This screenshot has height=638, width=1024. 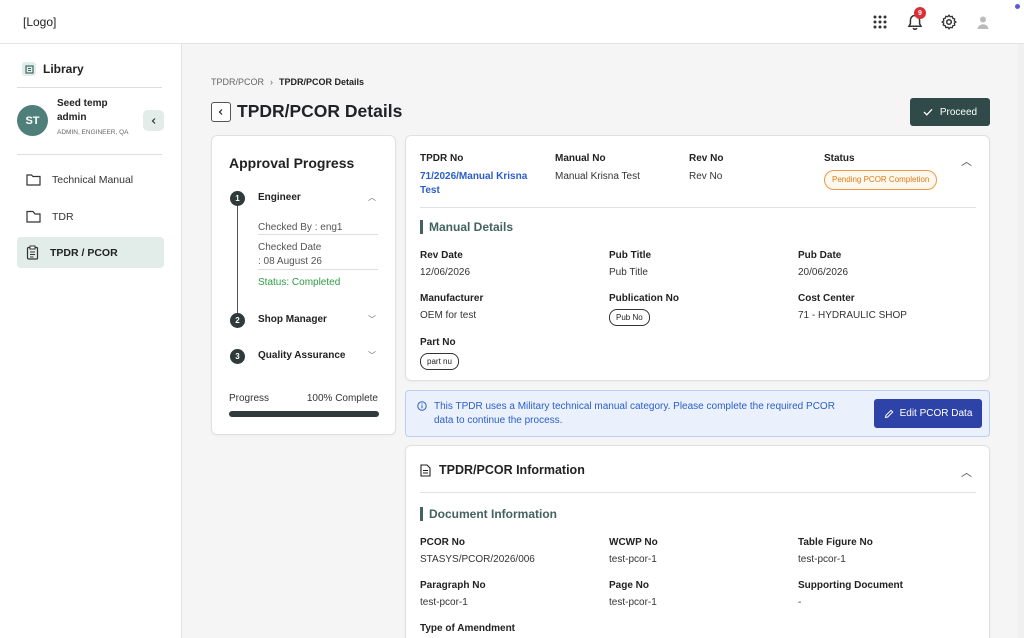 What do you see at coordinates (1021, 341) in the screenshot?
I see `scrollbar` at bounding box center [1021, 341].